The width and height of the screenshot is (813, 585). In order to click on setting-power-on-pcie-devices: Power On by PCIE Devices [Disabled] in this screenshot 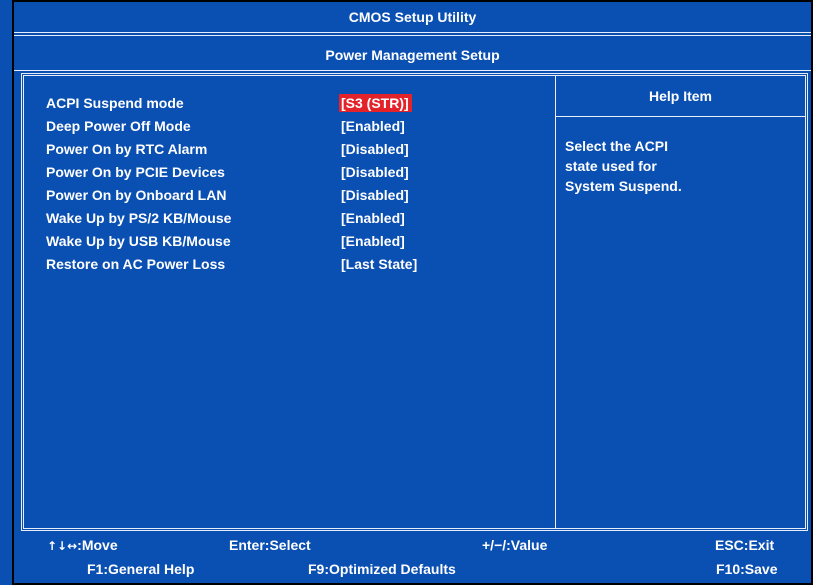, I will do `click(233, 171)`.